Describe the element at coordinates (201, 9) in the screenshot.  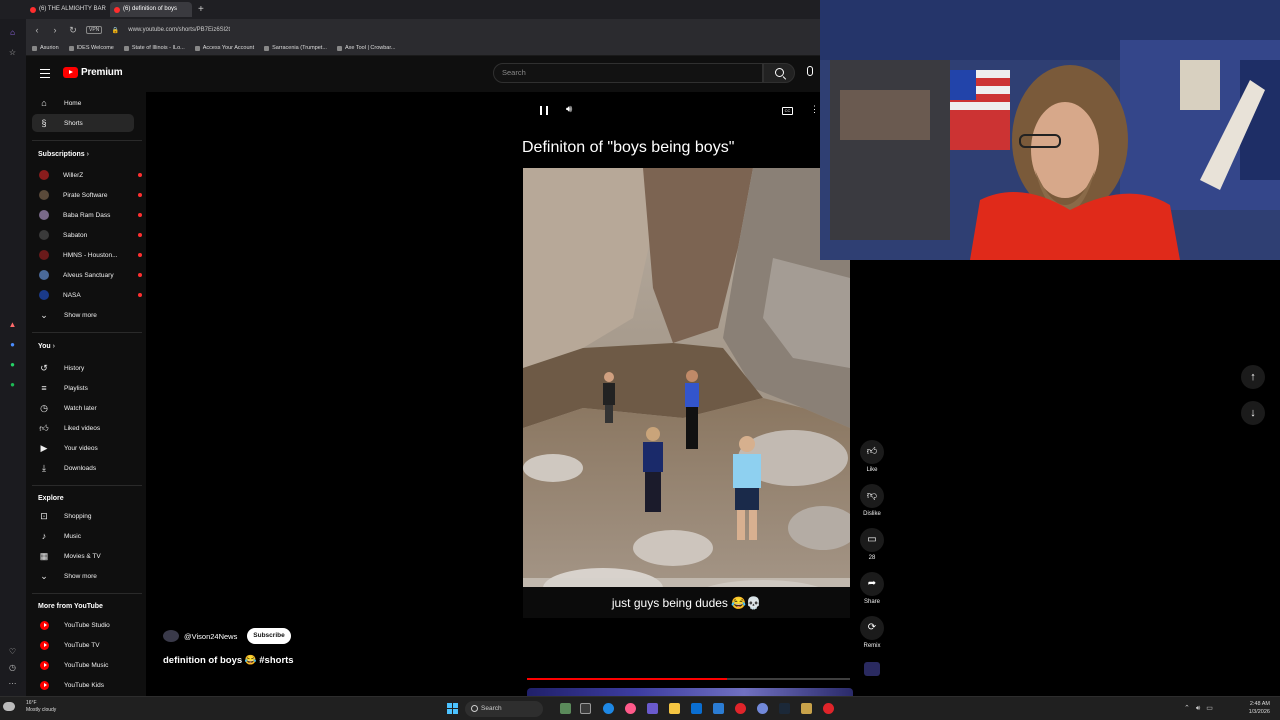
I see `new-tab-button: +` at that location.